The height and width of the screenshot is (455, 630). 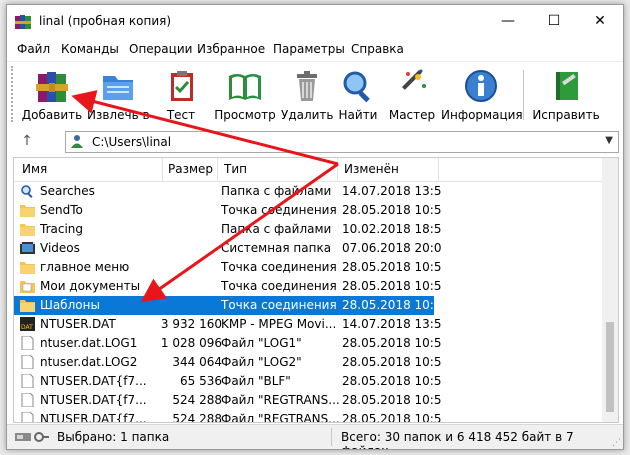 I want to click on extract-to-label: Извлечь в, so click(x=118, y=115).